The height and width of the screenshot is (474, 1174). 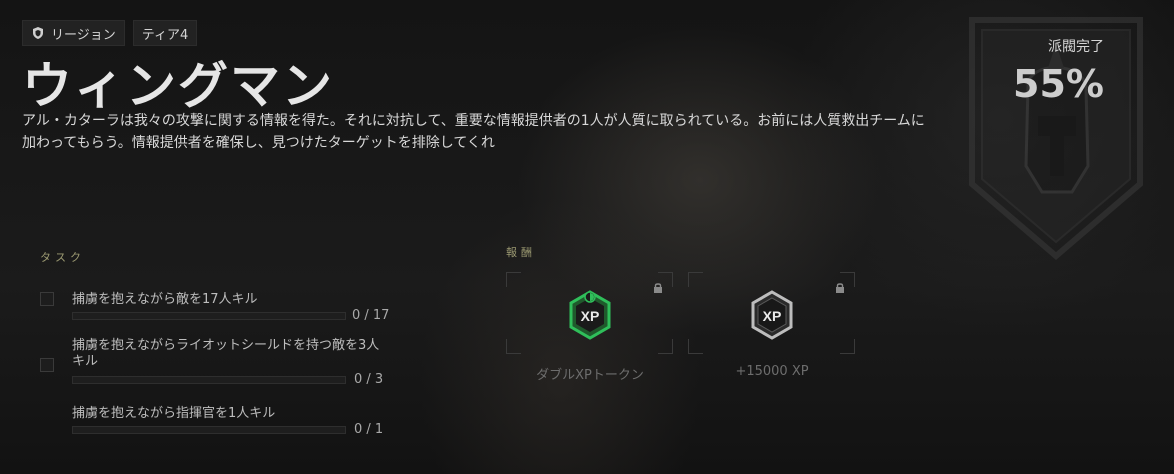 I want to click on faction-complete-label: 派閥完了, so click(x=1076, y=47).